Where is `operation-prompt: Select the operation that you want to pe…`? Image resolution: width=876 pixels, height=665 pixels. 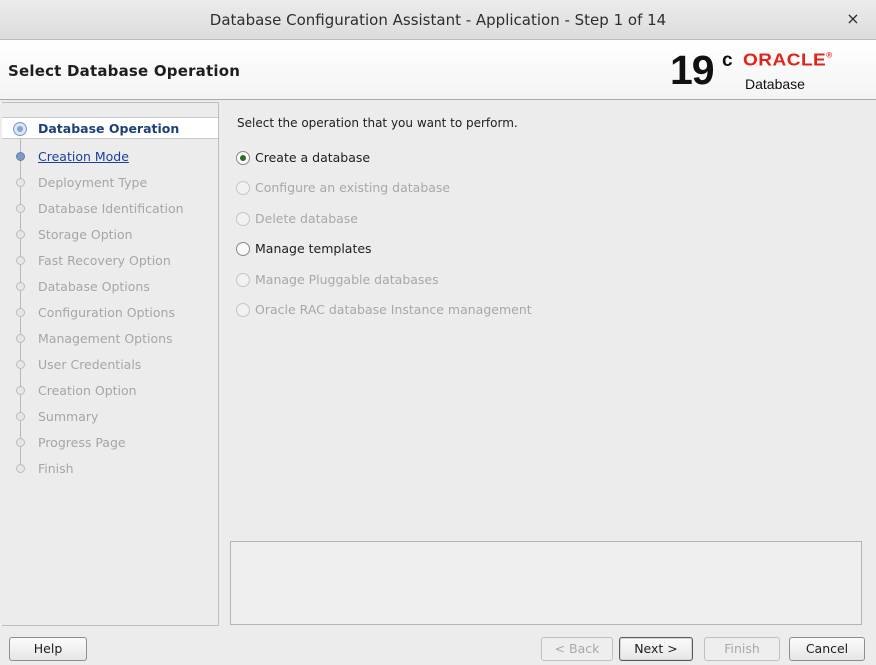 operation-prompt: Select the operation that you want to pe… is located at coordinates (377, 123).